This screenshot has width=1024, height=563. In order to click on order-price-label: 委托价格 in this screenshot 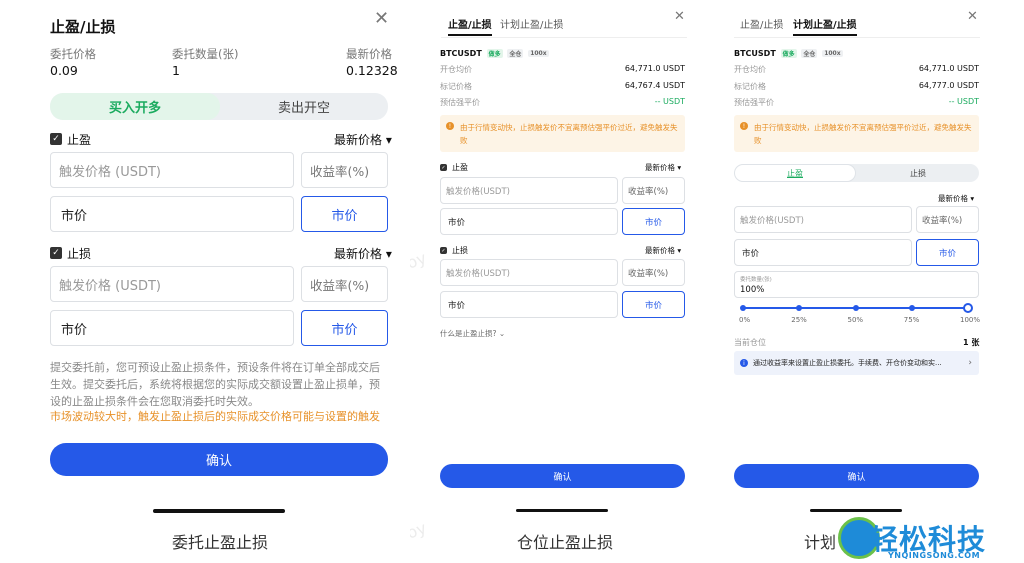, I will do `click(73, 54)`.